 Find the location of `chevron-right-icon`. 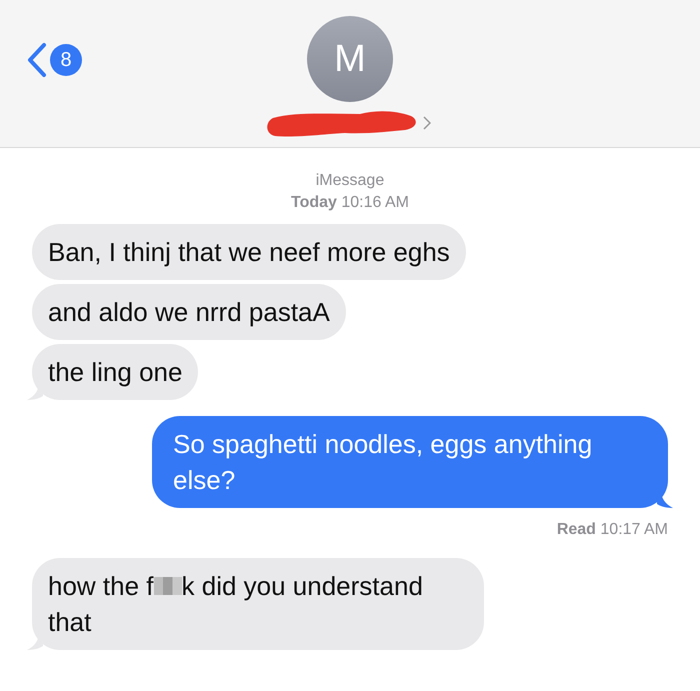

chevron-right-icon is located at coordinates (427, 123).